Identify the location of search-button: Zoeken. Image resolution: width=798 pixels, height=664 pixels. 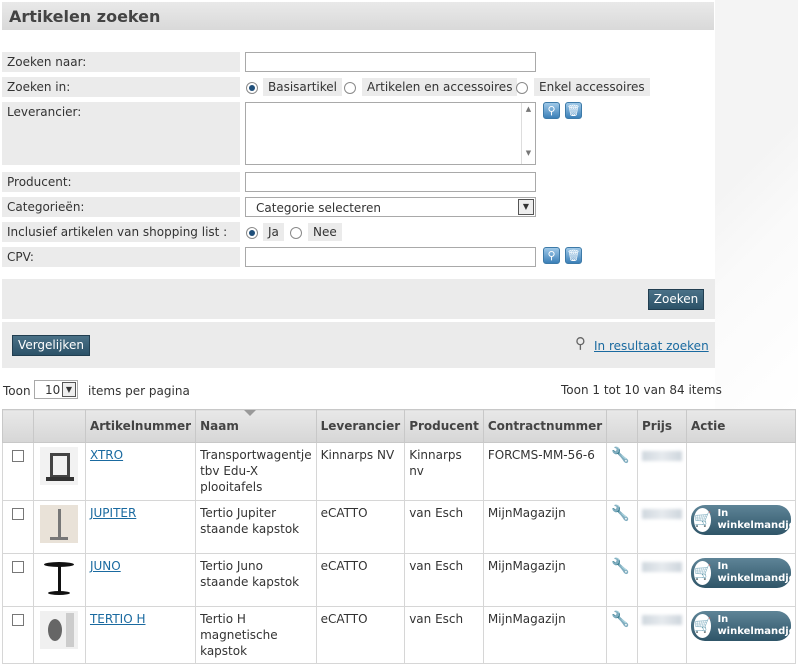
(676, 299).